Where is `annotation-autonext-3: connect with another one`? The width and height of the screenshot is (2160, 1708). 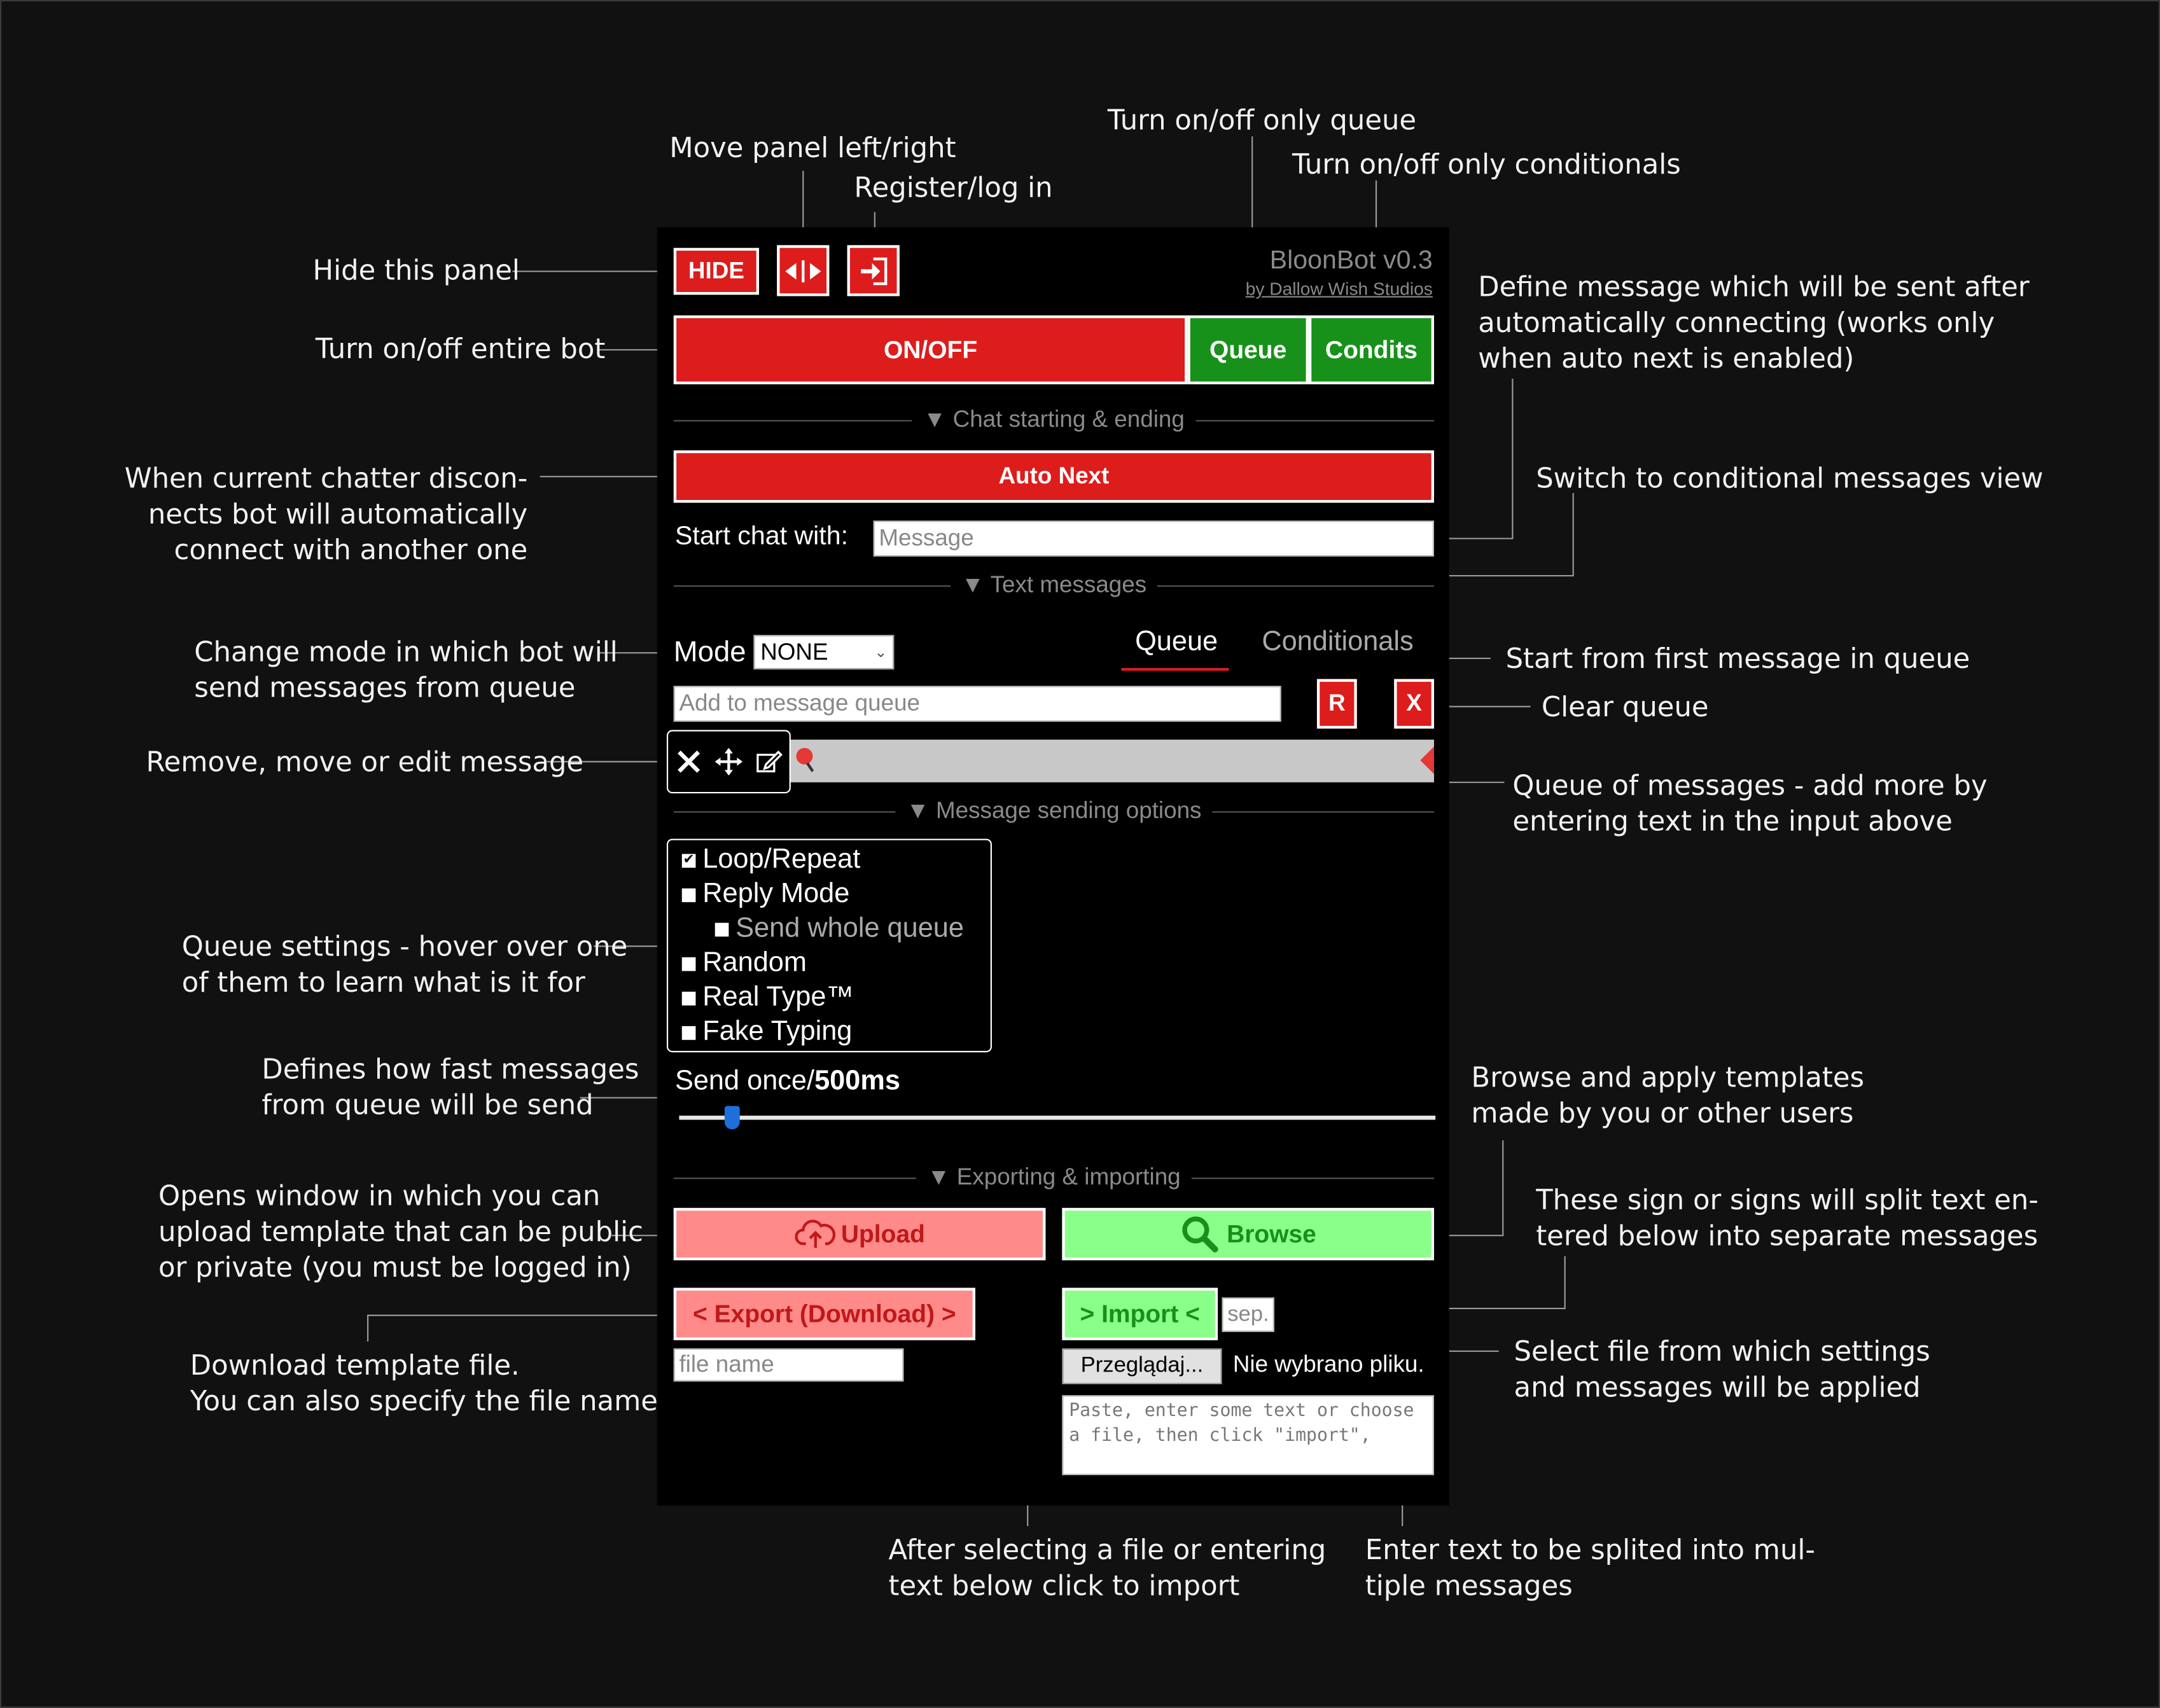
annotation-autonext-3: connect with another one is located at coordinates (351, 549).